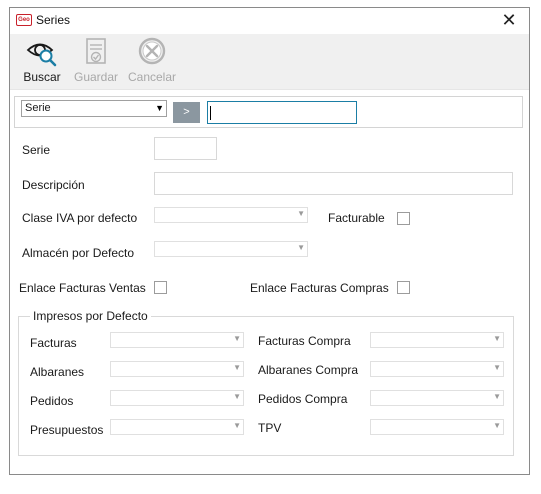 The image size is (541, 494). I want to click on serie-label: Serie, so click(36, 150).